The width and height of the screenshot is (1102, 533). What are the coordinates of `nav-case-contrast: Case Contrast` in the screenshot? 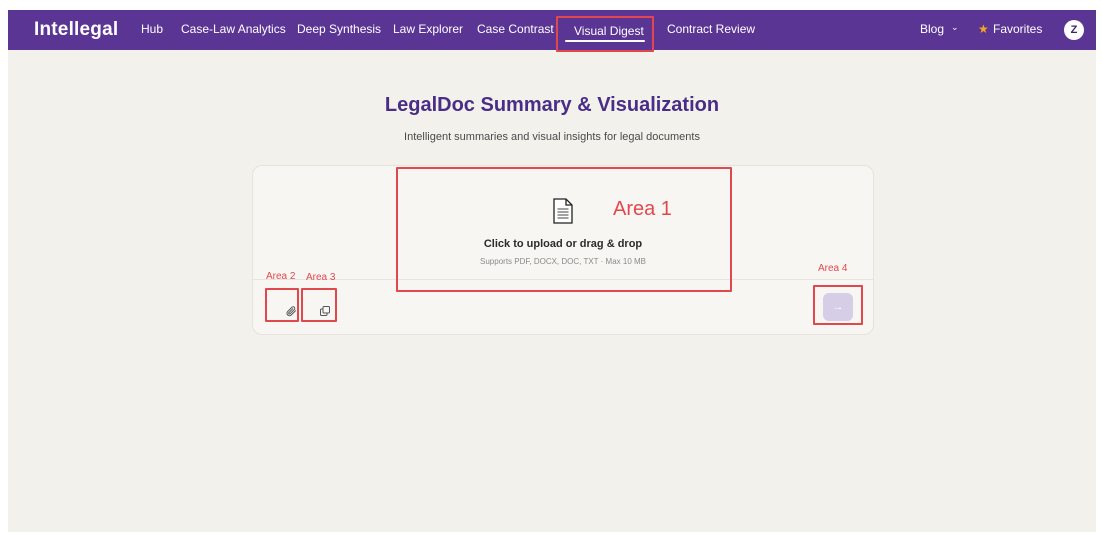 It's located at (515, 29).